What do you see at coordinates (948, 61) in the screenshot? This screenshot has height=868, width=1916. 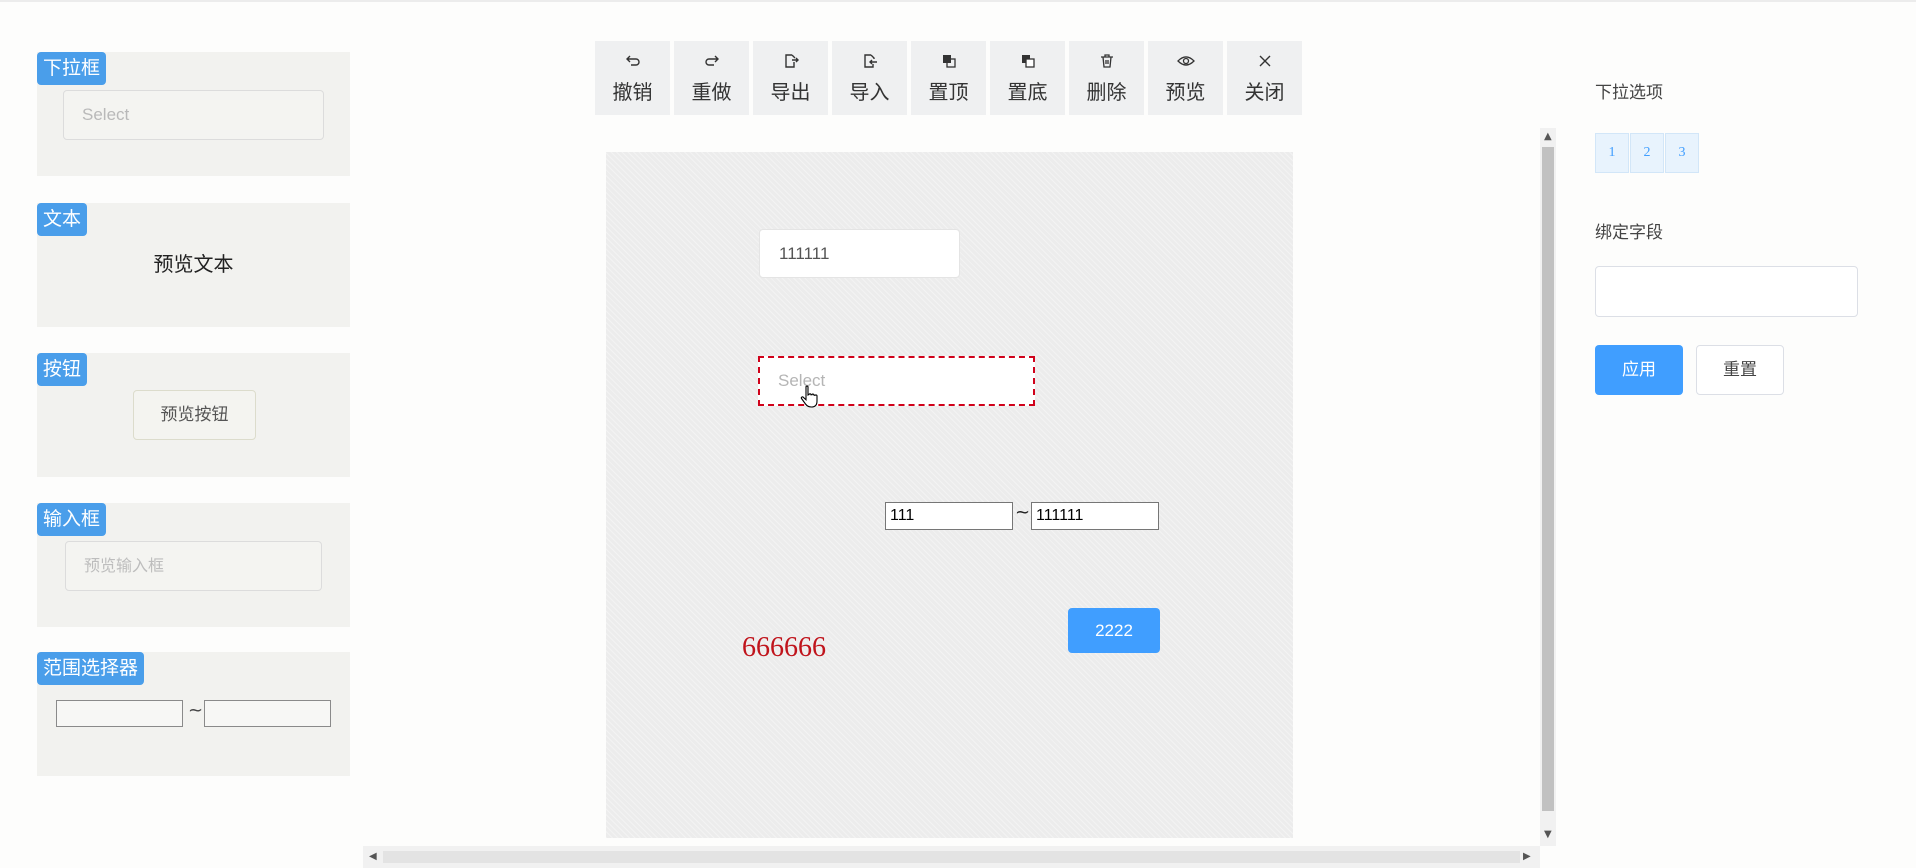 I see `bring-to-front-icon` at bounding box center [948, 61].